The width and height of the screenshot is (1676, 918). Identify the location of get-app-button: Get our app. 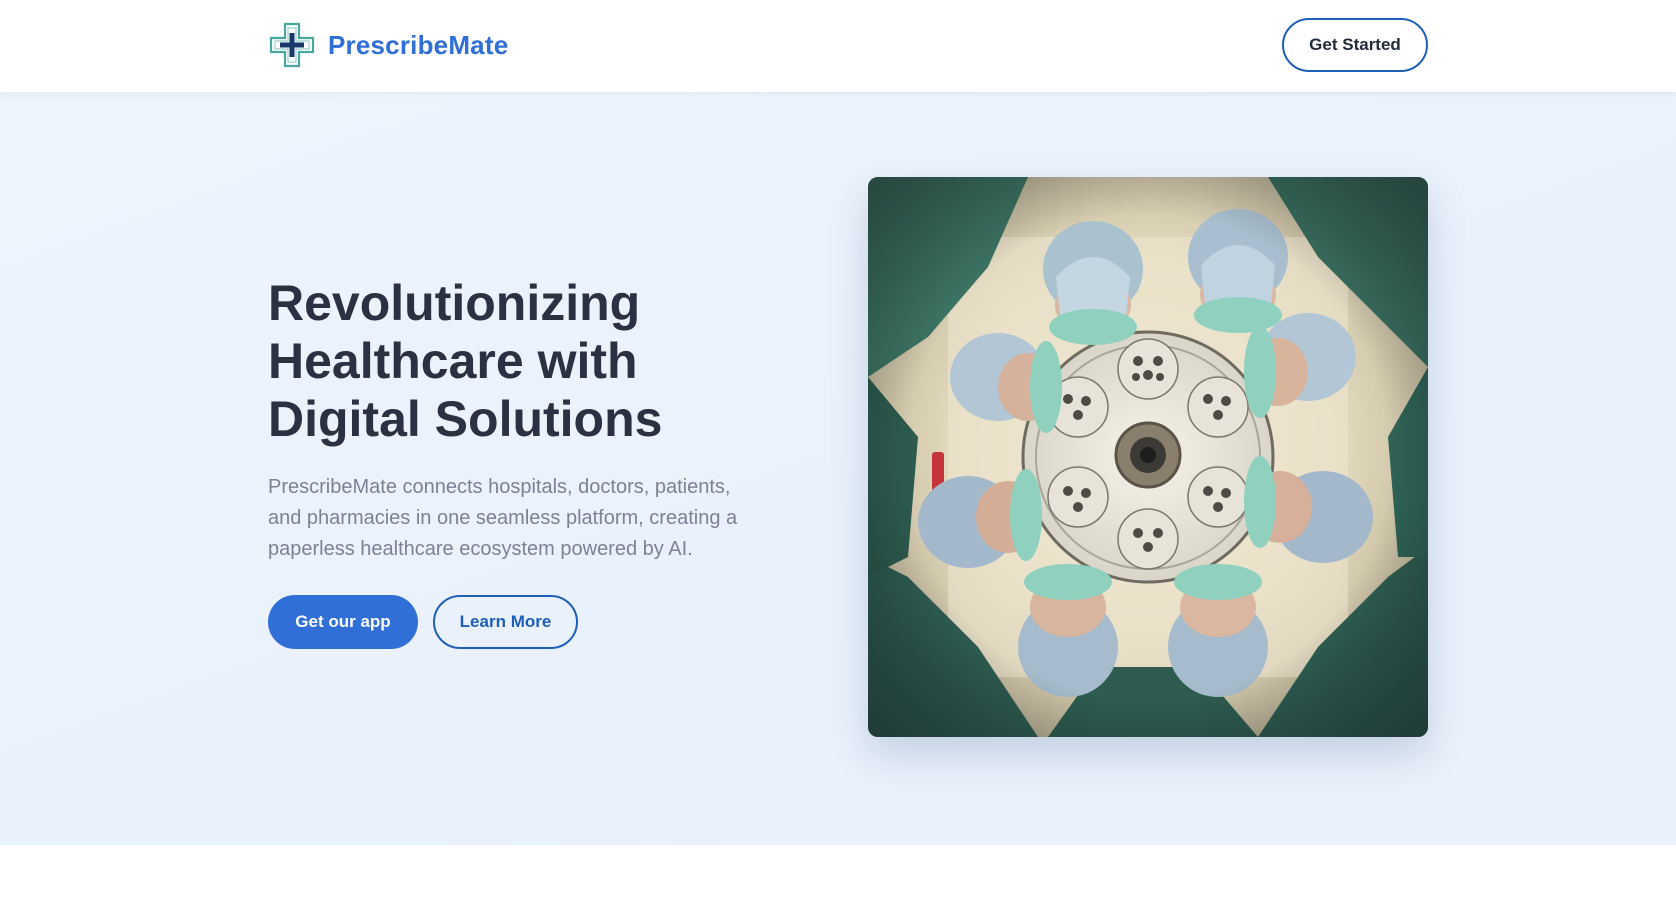
(343, 622).